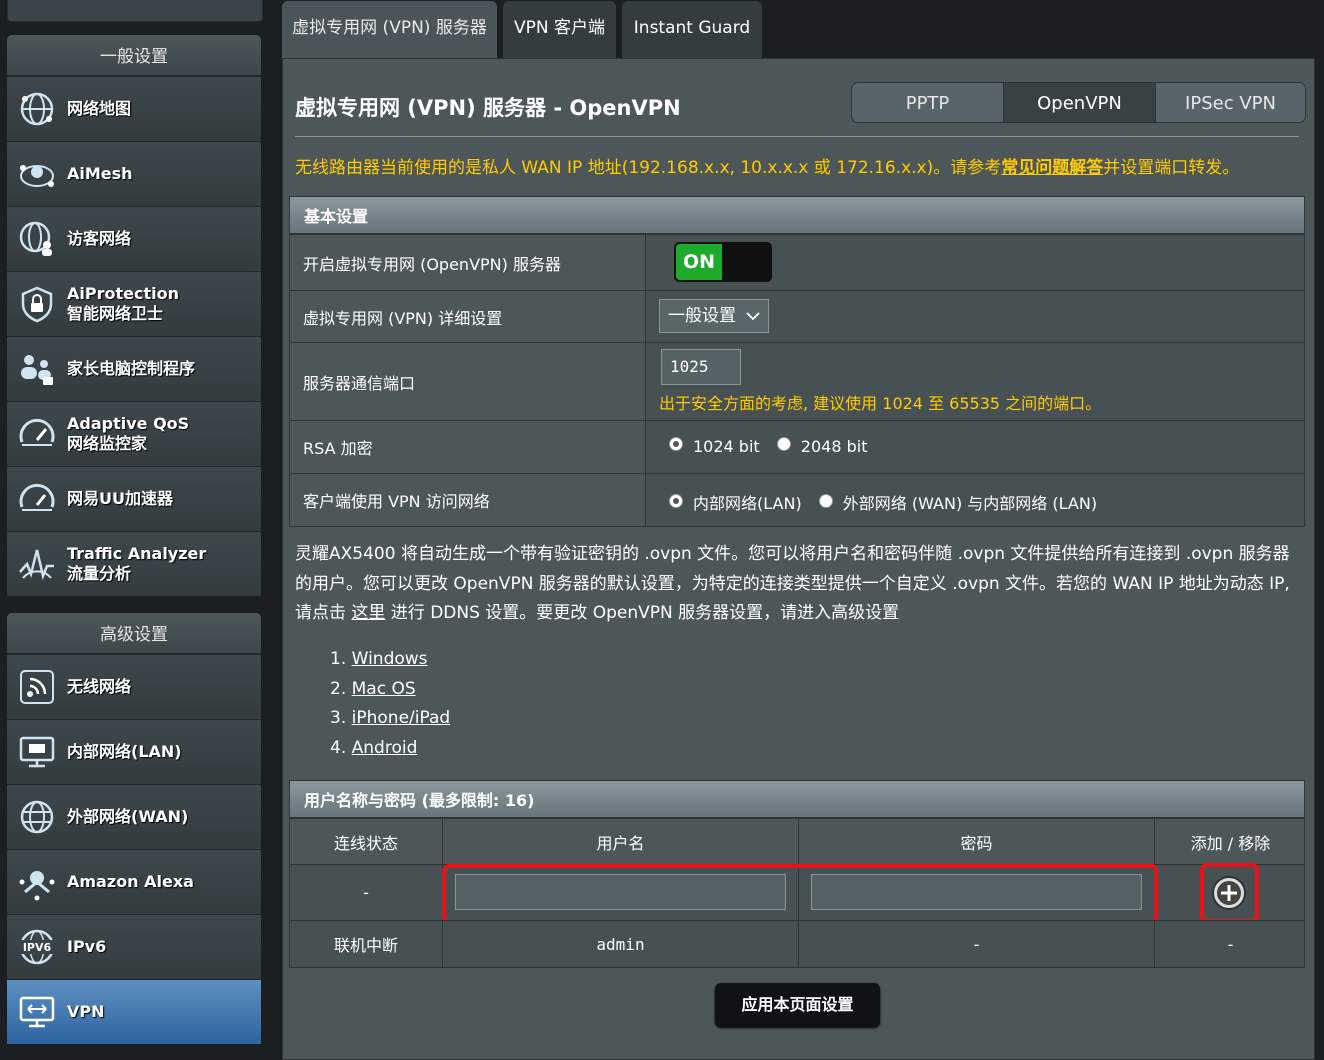 The width and height of the screenshot is (1324, 1060). Describe the element at coordinates (100, 173) in the screenshot. I see `sidebar-item-label: AiMesh` at that location.